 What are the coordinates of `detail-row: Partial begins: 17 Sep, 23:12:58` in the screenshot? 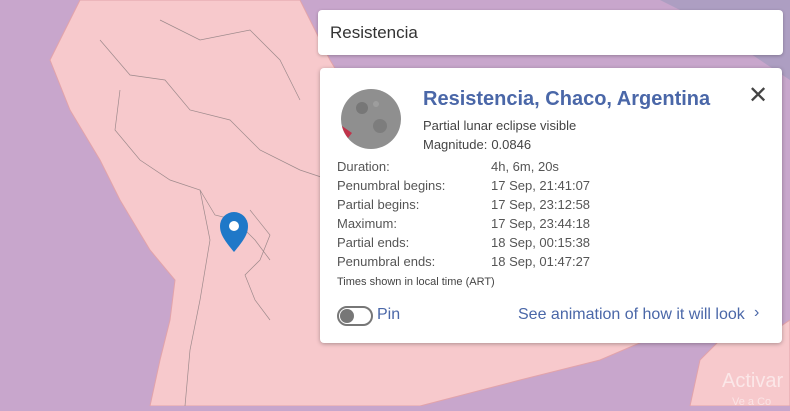 It's located at (487, 206).